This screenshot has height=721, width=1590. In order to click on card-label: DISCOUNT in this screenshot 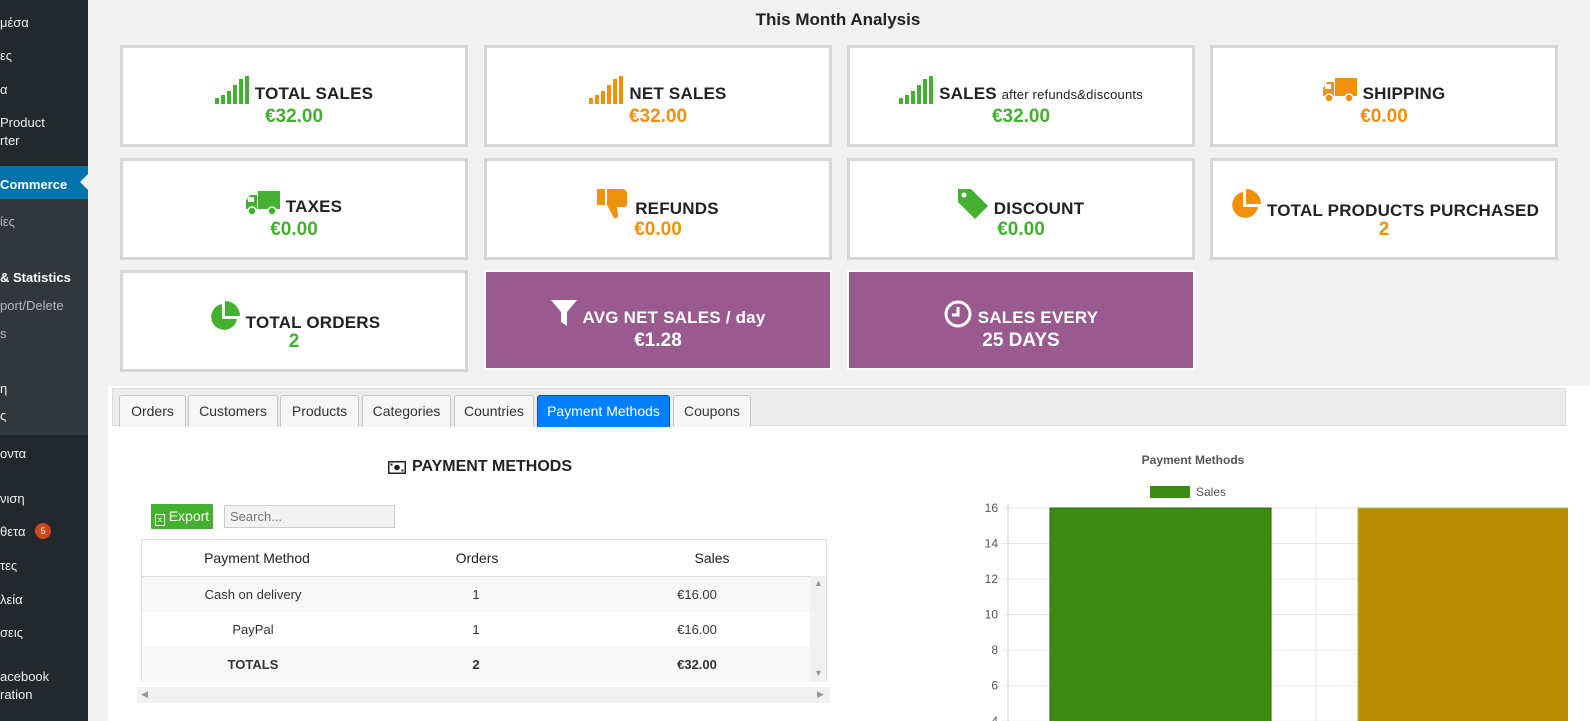, I will do `click(1039, 208)`.